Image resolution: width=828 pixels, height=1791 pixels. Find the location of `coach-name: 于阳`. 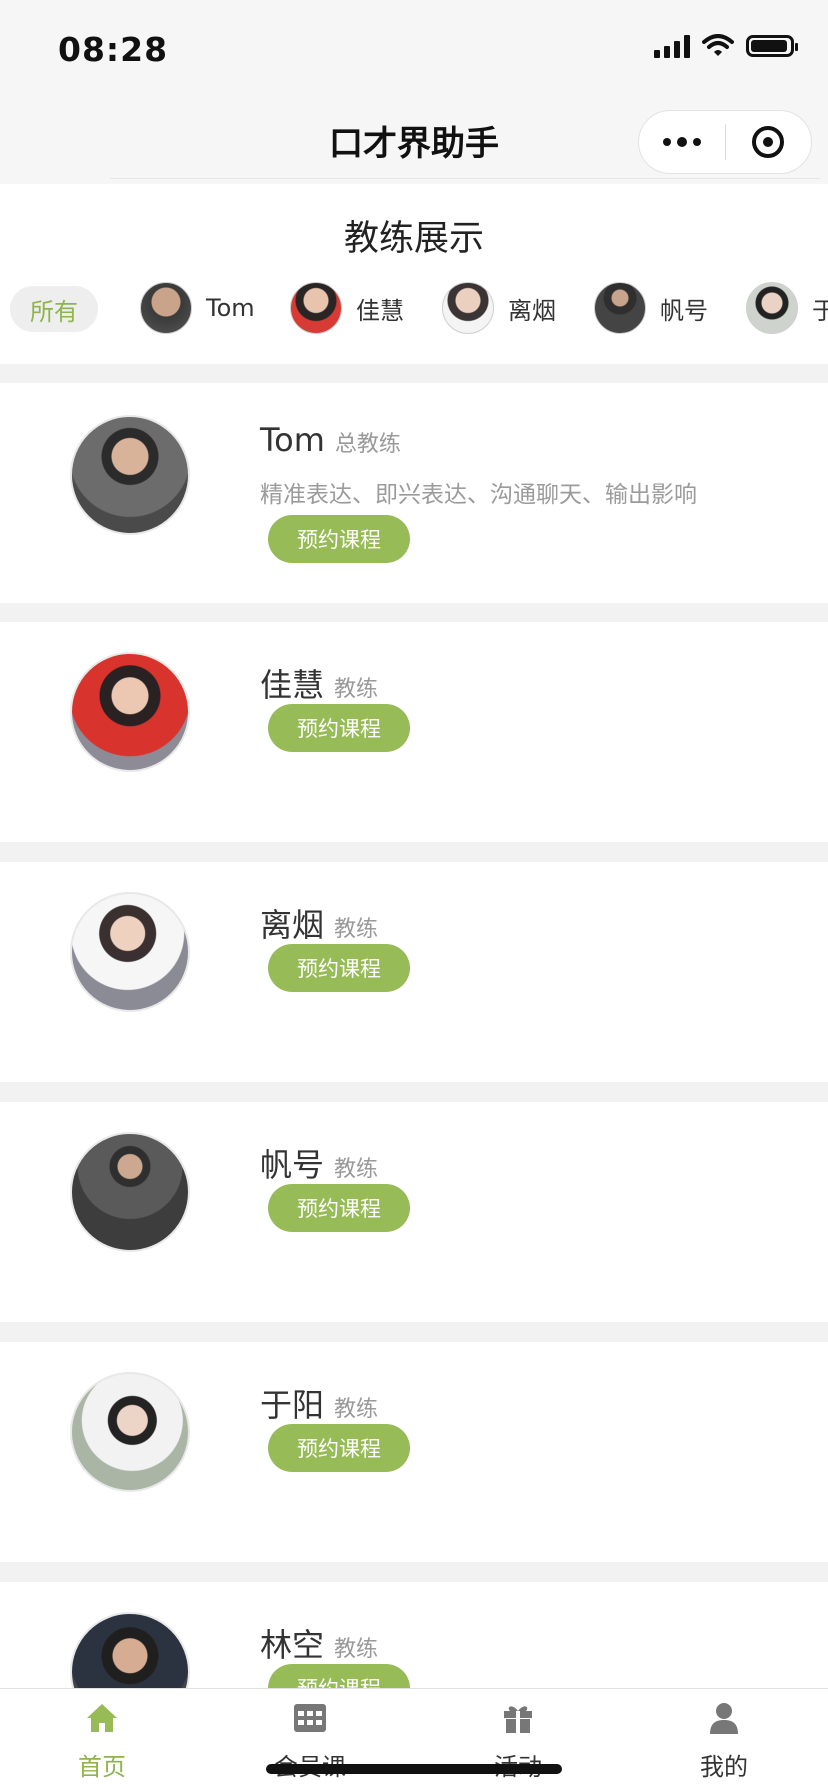

coach-name: 于阳 is located at coordinates (292, 1405).